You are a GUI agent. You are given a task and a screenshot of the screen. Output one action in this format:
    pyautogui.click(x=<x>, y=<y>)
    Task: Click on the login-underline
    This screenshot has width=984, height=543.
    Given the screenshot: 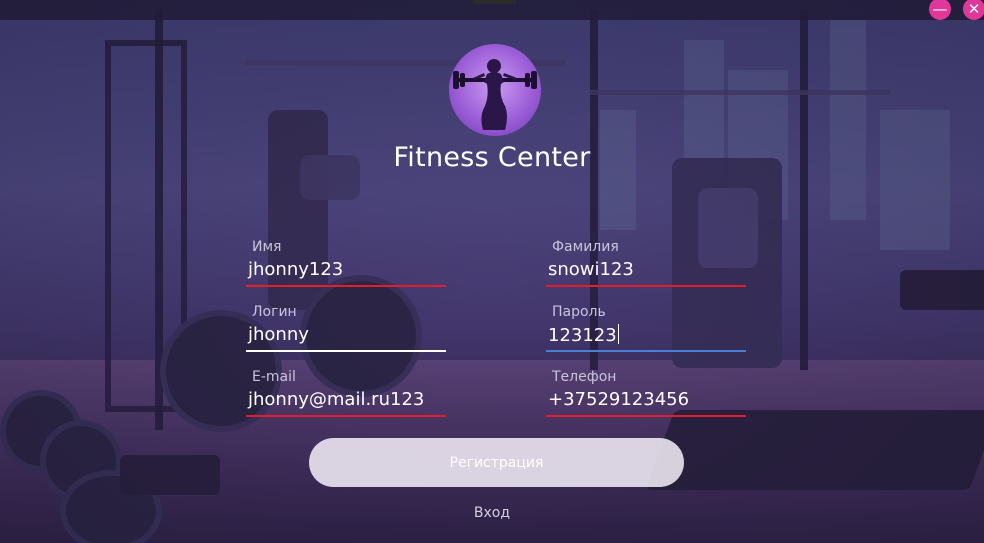 What is the action you would take?
    pyautogui.click(x=346, y=351)
    